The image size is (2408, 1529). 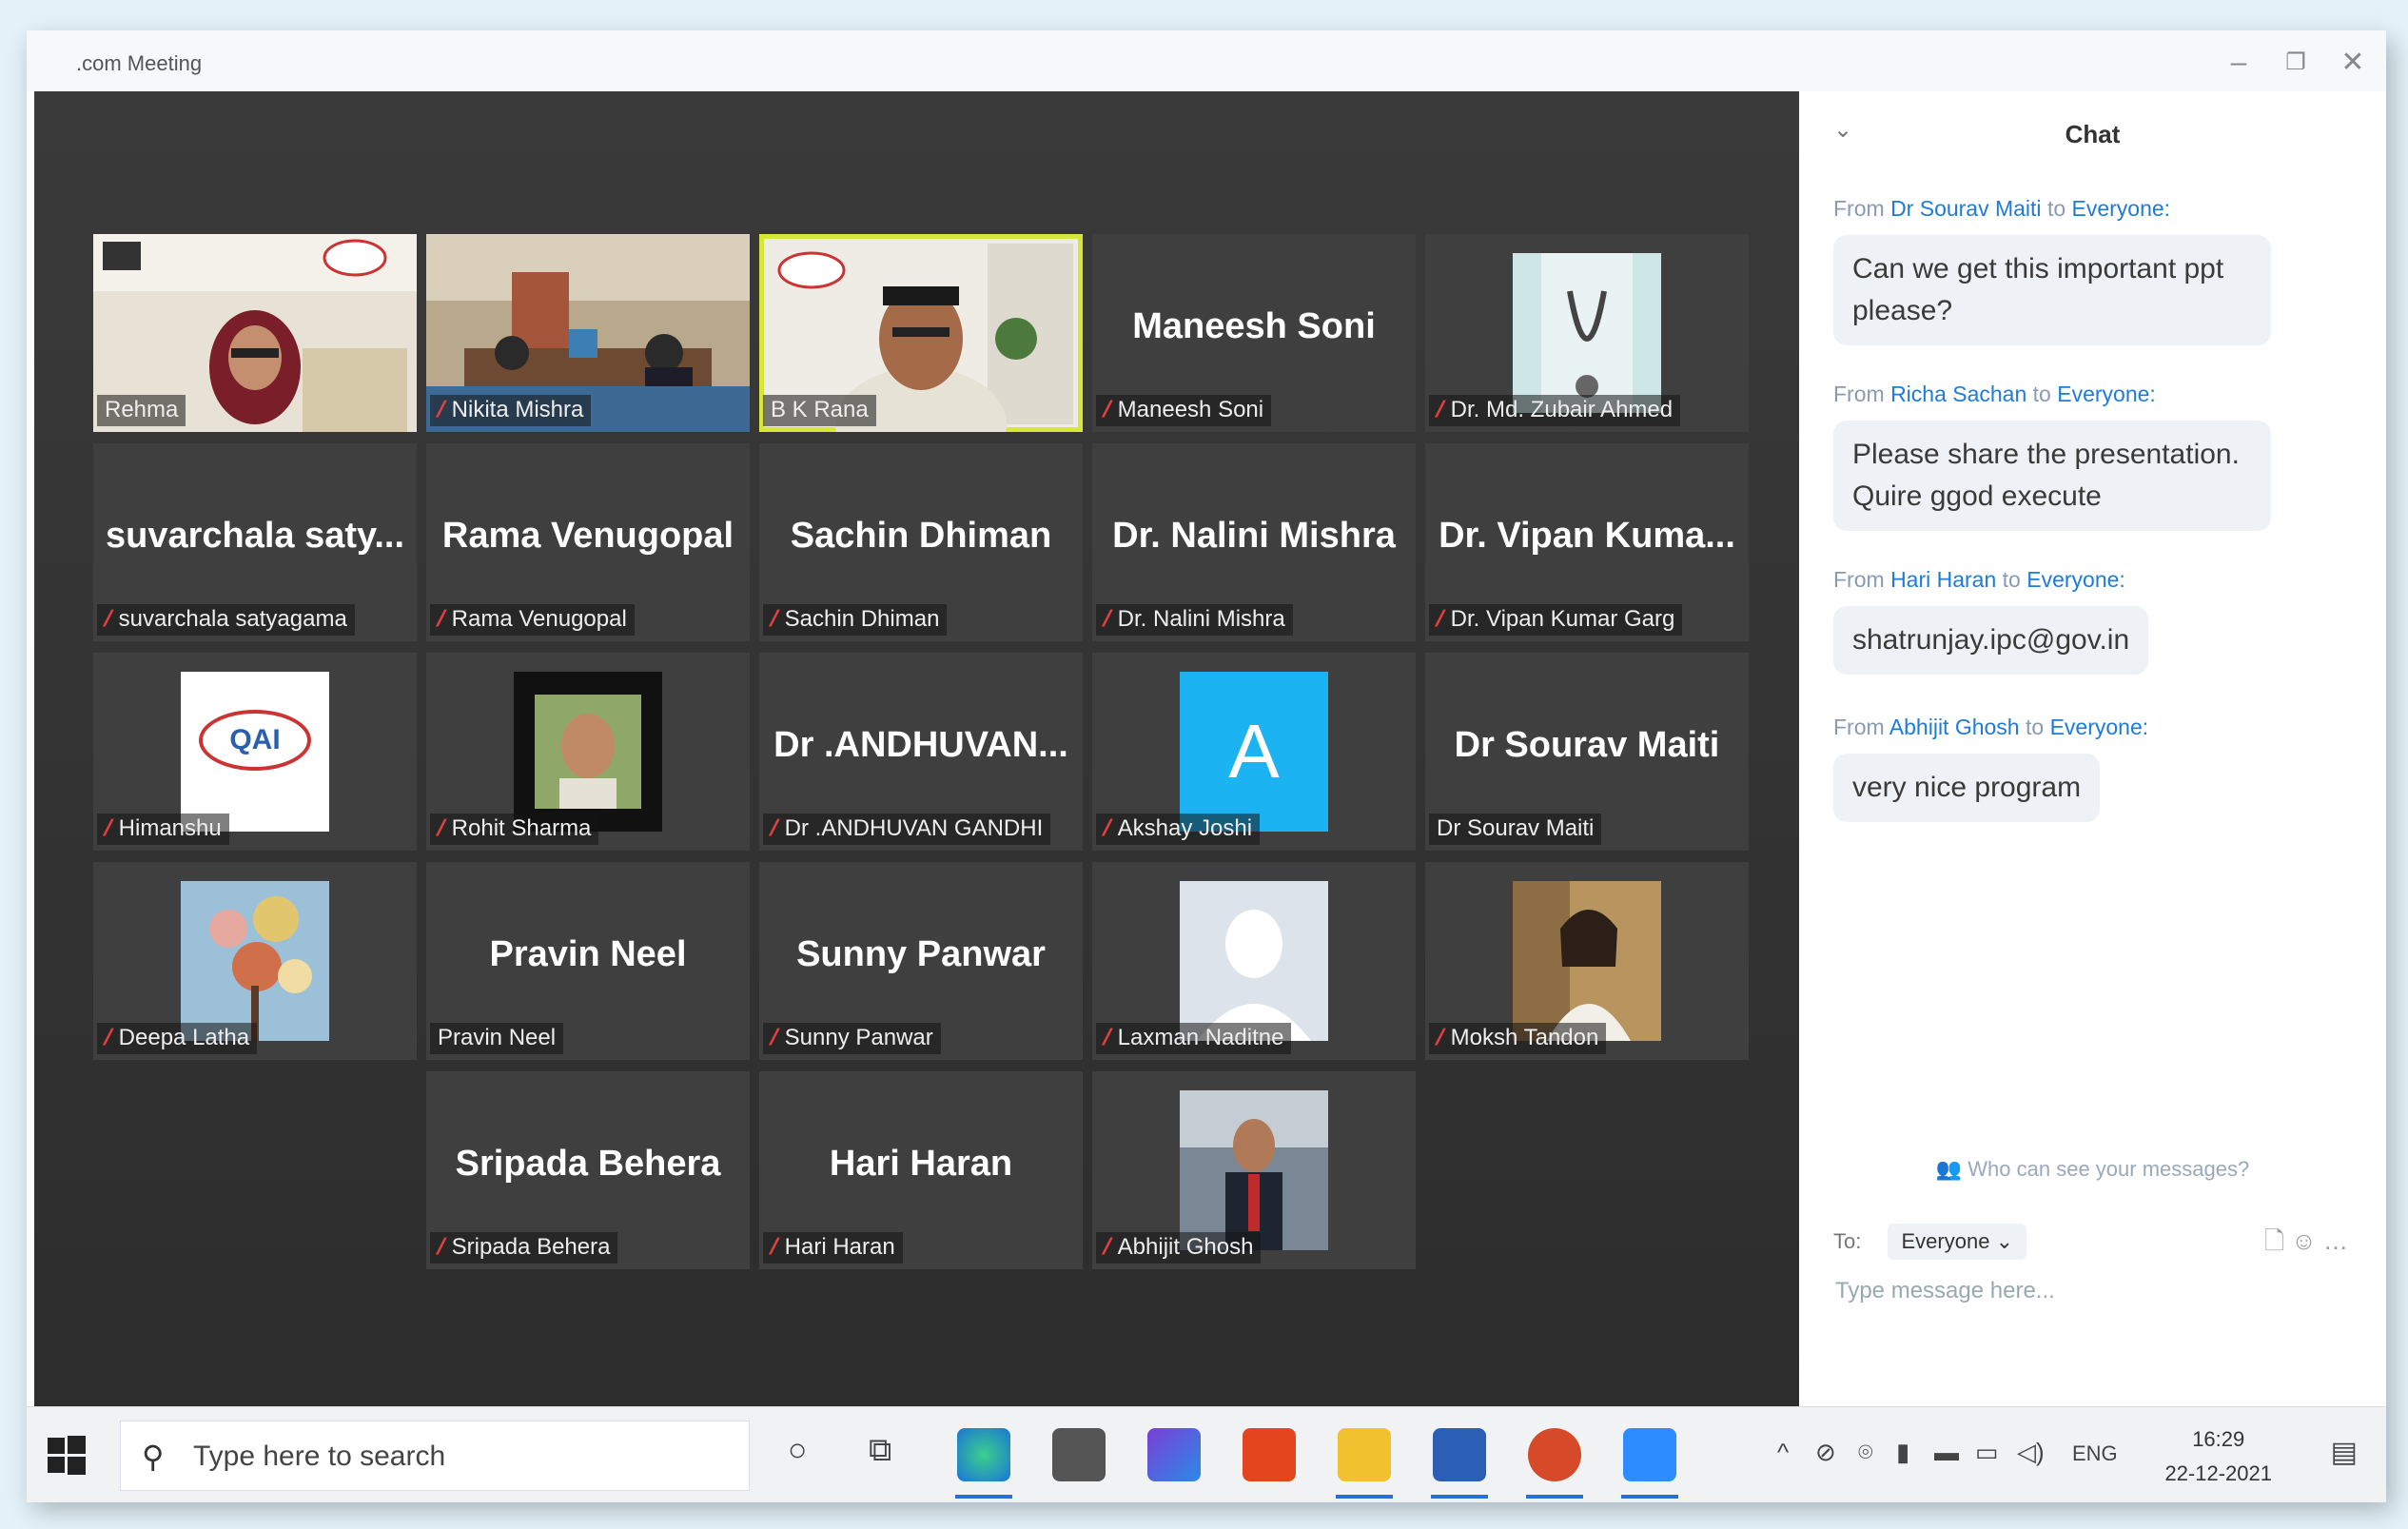 I want to click on participant-tile: Sunny Panwar / Sunny Panwar, so click(x=921, y=961).